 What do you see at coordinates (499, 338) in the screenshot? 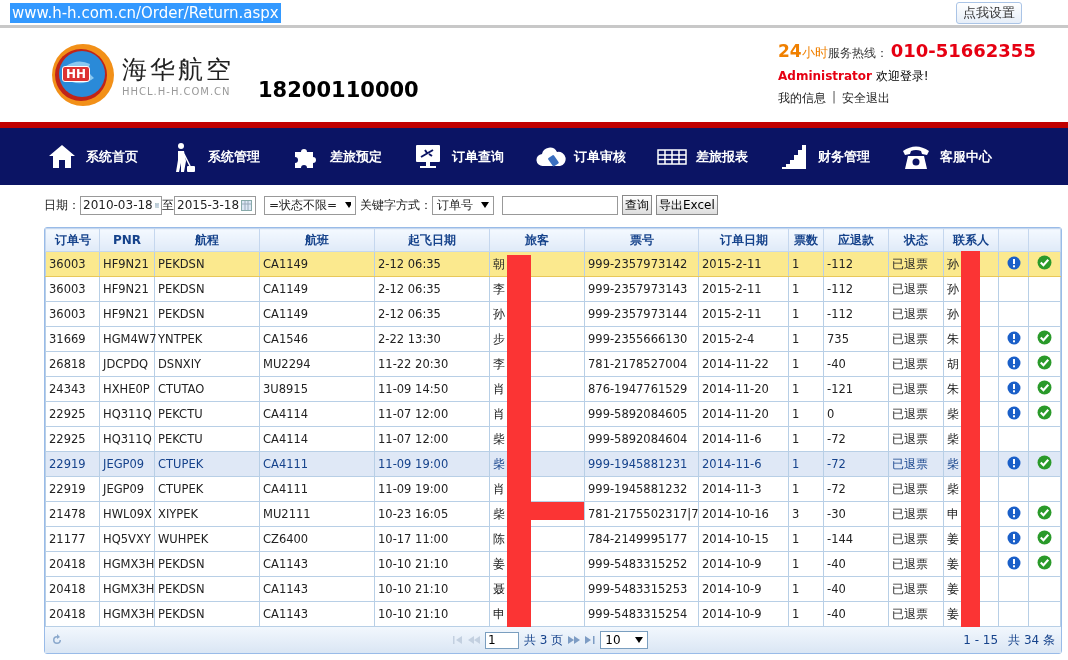
I see `table-cell: 步` at bounding box center [499, 338].